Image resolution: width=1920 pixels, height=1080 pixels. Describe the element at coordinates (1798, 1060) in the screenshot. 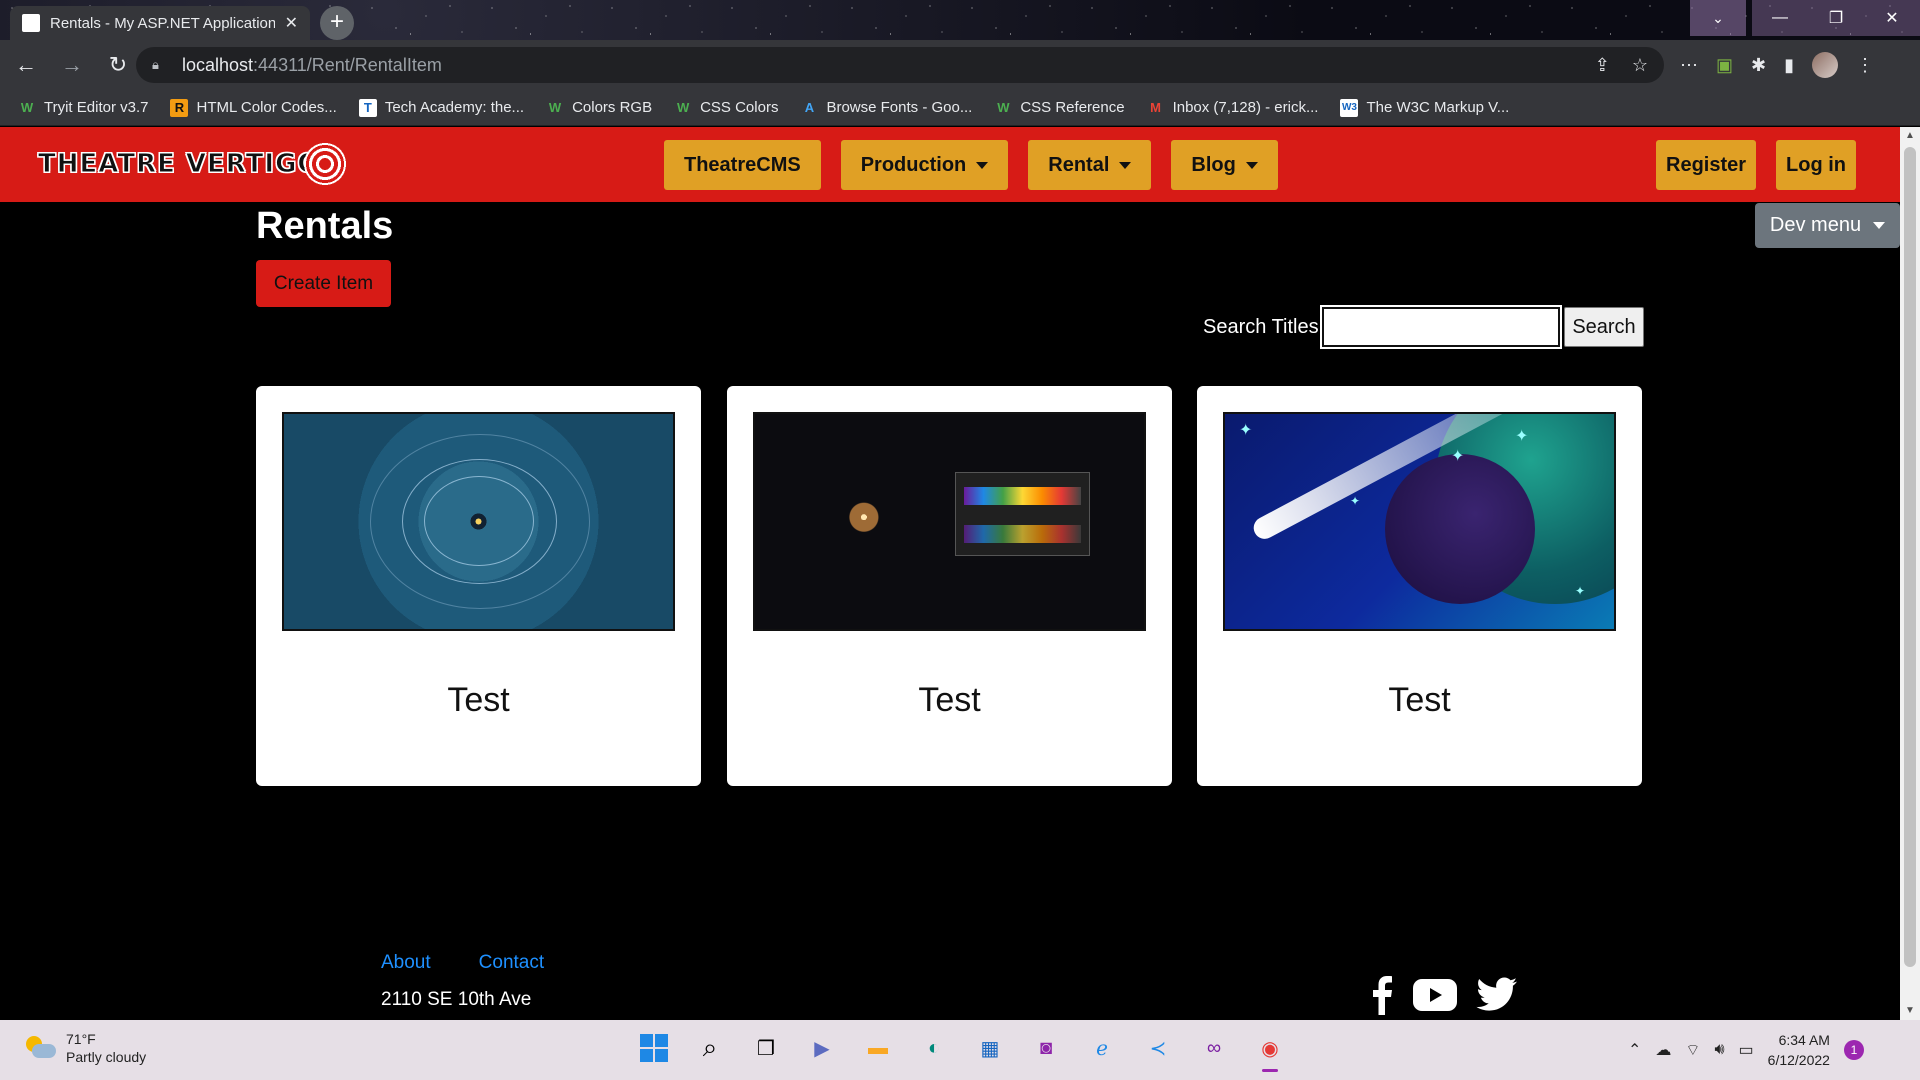

I see `clock-date: 6/12/2022` at that location.